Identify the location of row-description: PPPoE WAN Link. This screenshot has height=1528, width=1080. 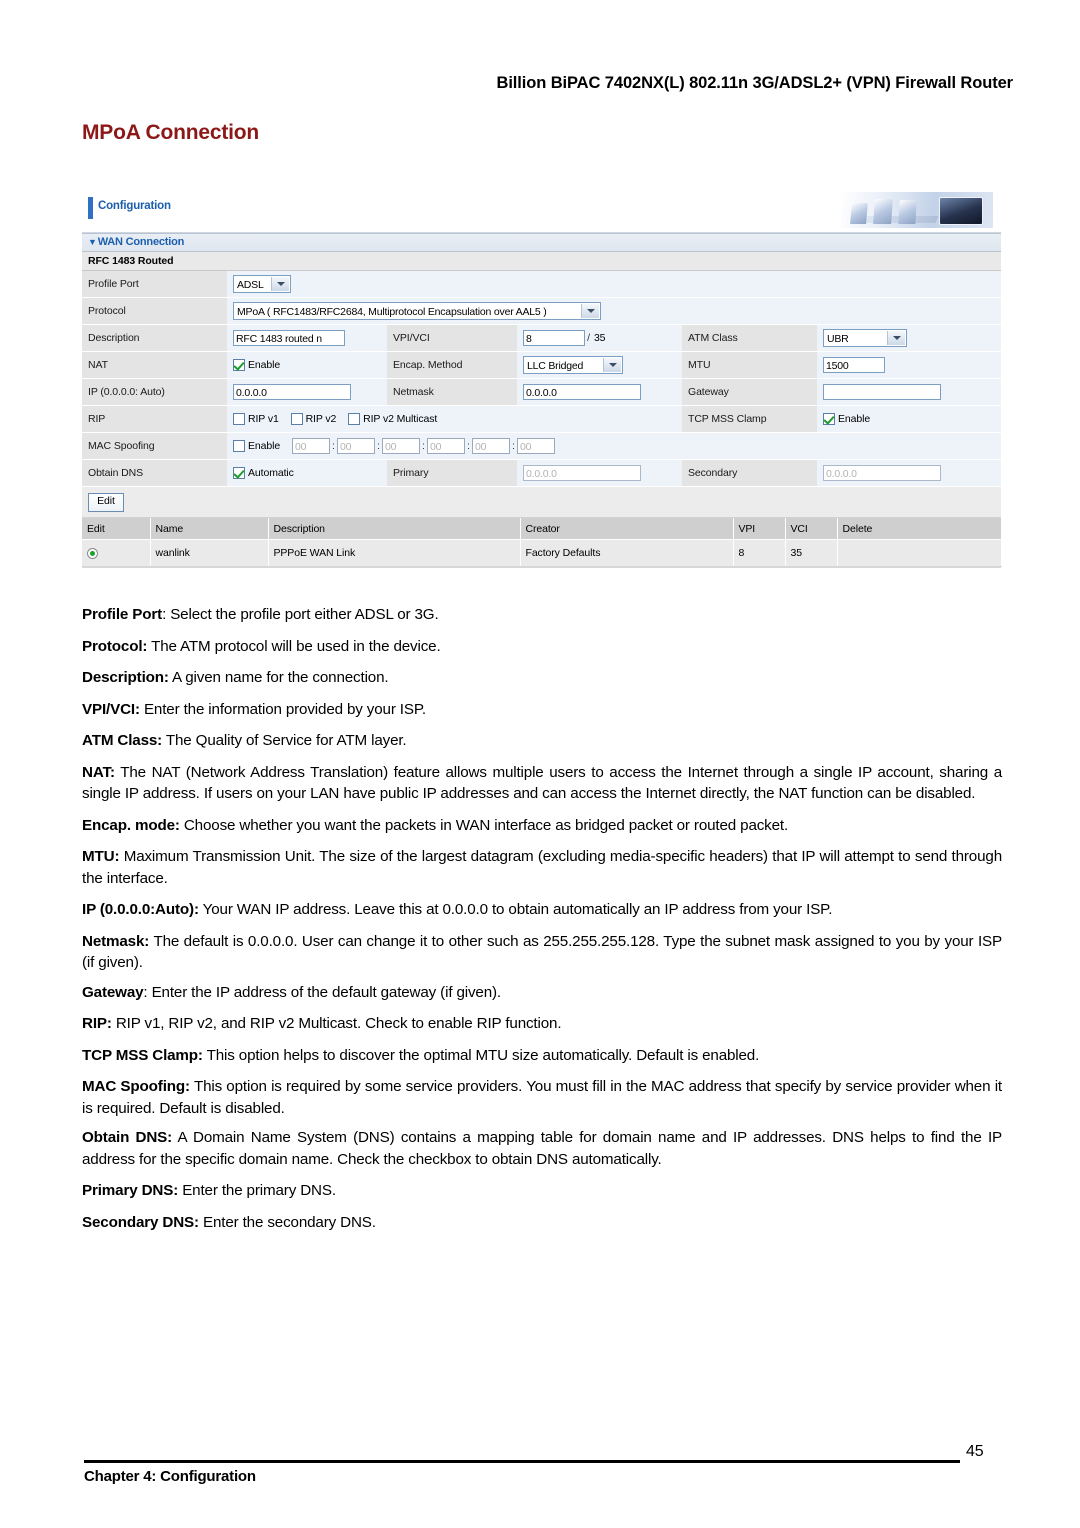
(394, 553).